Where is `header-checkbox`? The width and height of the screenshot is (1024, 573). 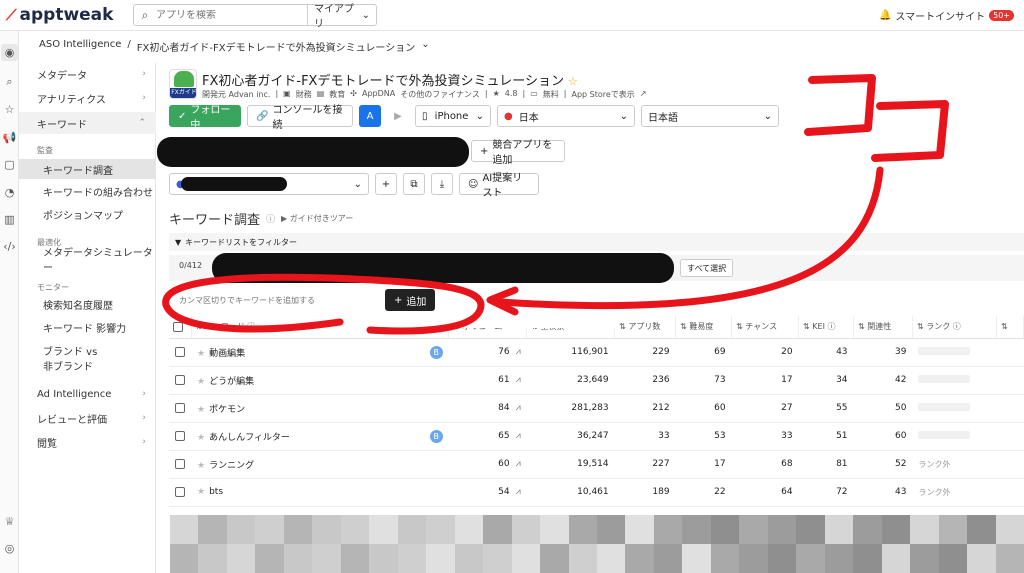
header-checkbox is located at coordinates (180, 327).